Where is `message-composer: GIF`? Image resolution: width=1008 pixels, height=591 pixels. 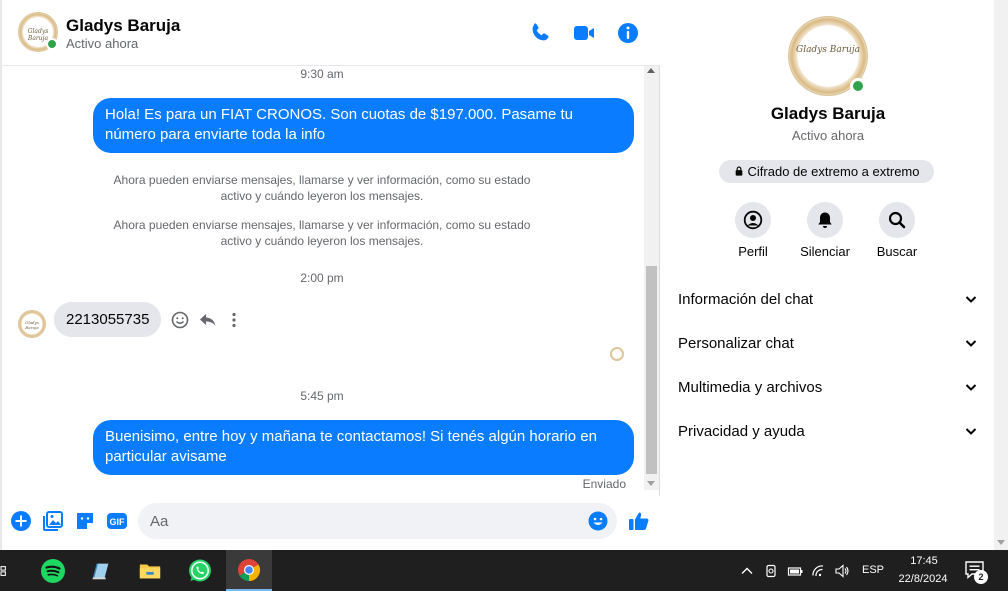
message-composer: GIF is located at coordinates (331, 523).